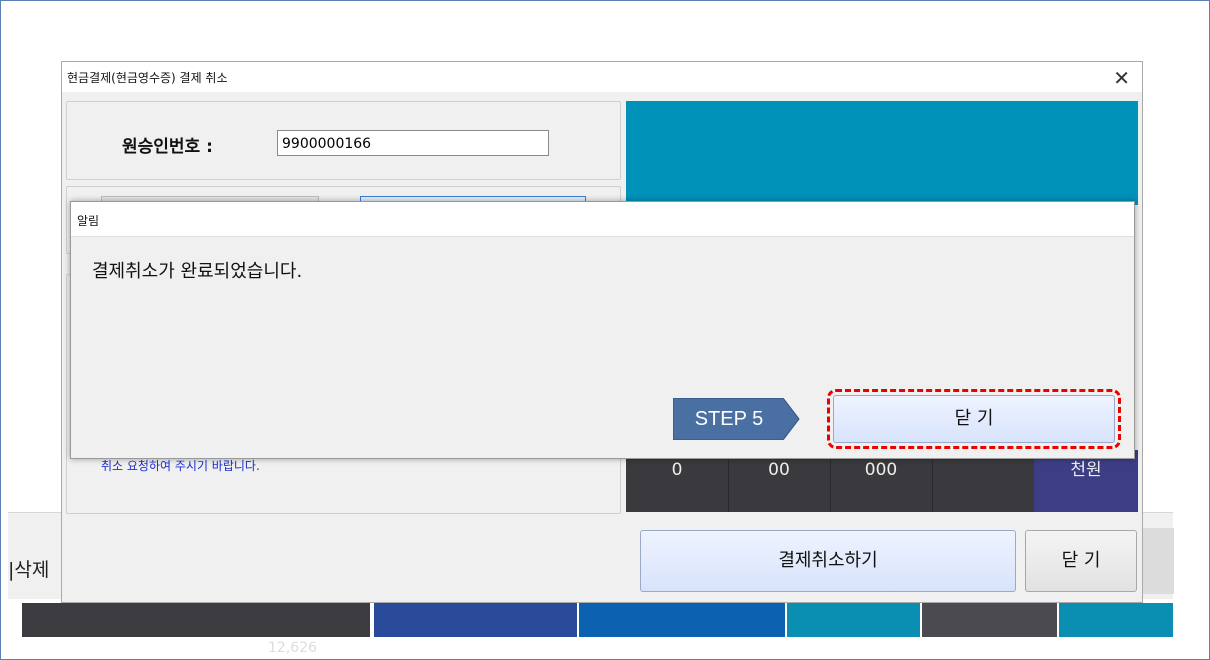  Describe the element at coordinates (729, 419) in the screenshot. I see `step-label: STEP 5` at that location.